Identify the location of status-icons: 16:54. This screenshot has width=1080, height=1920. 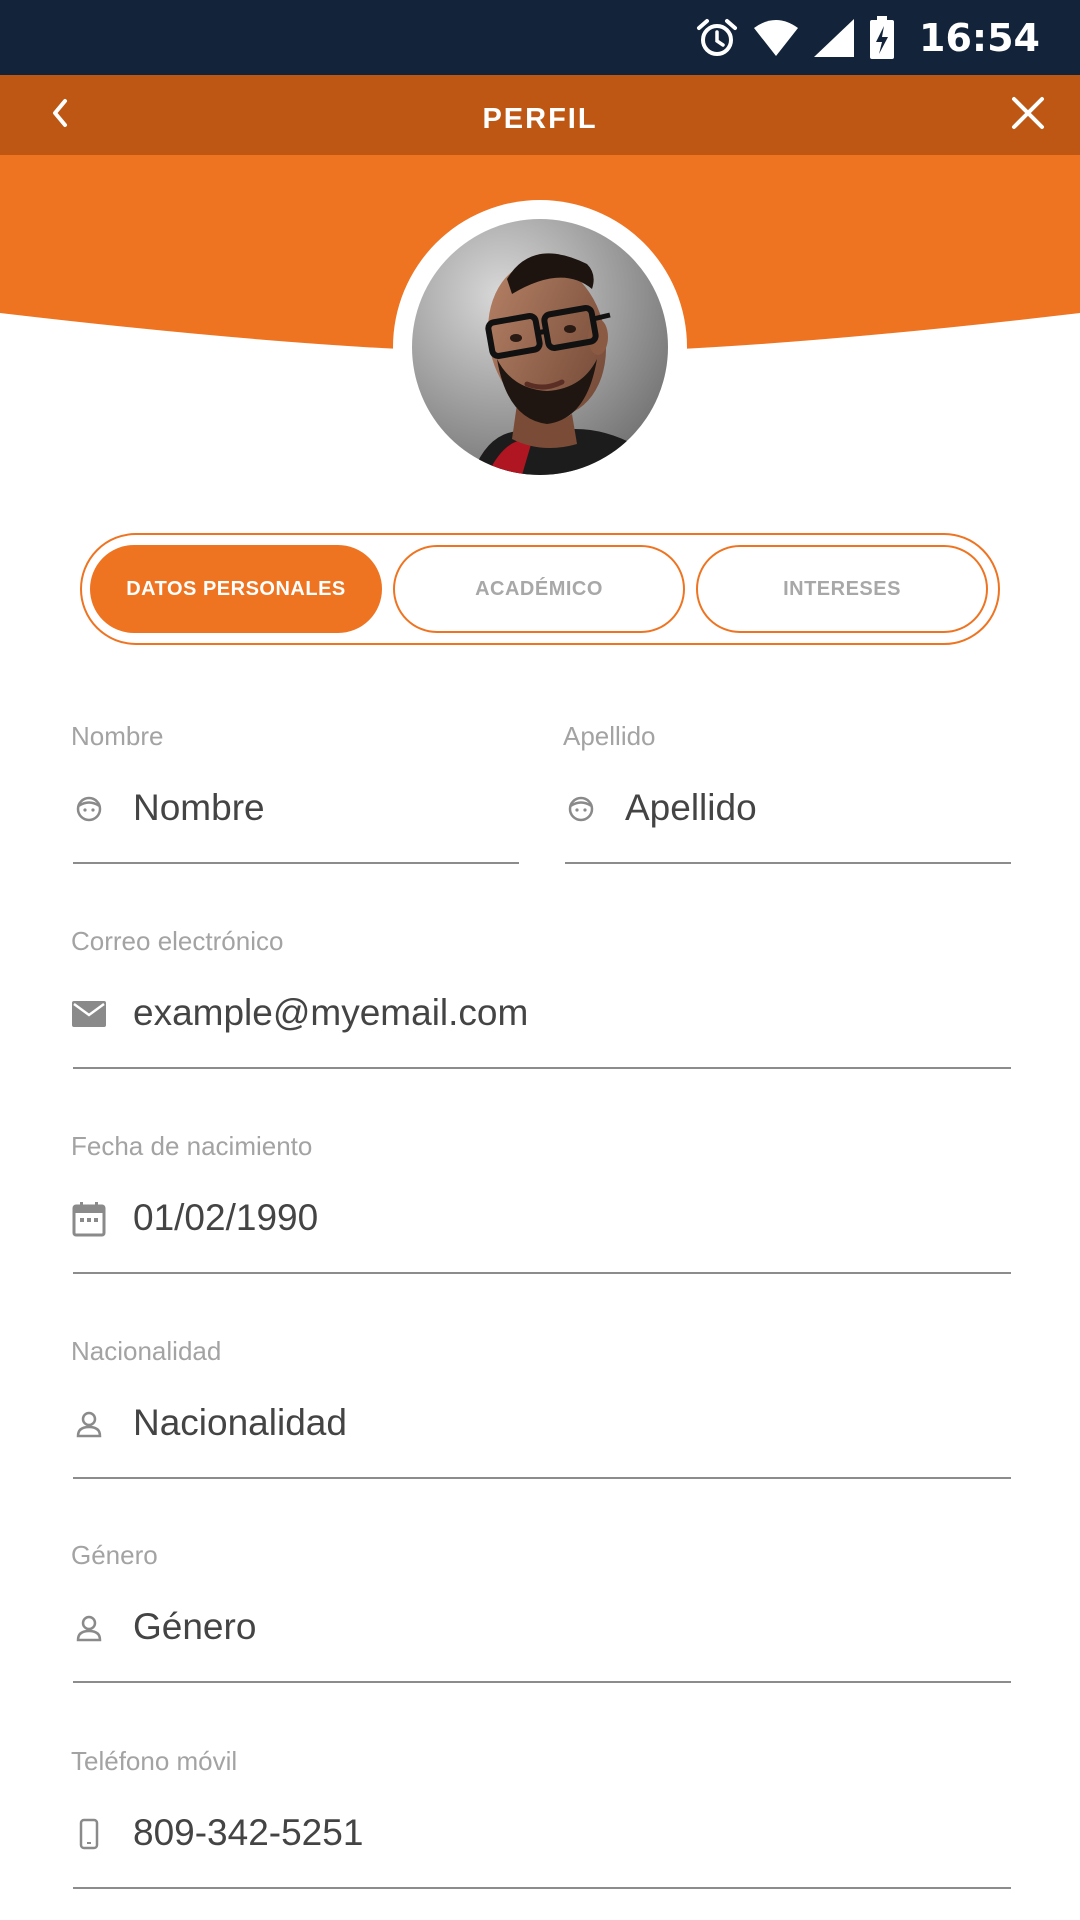
(867, 37).